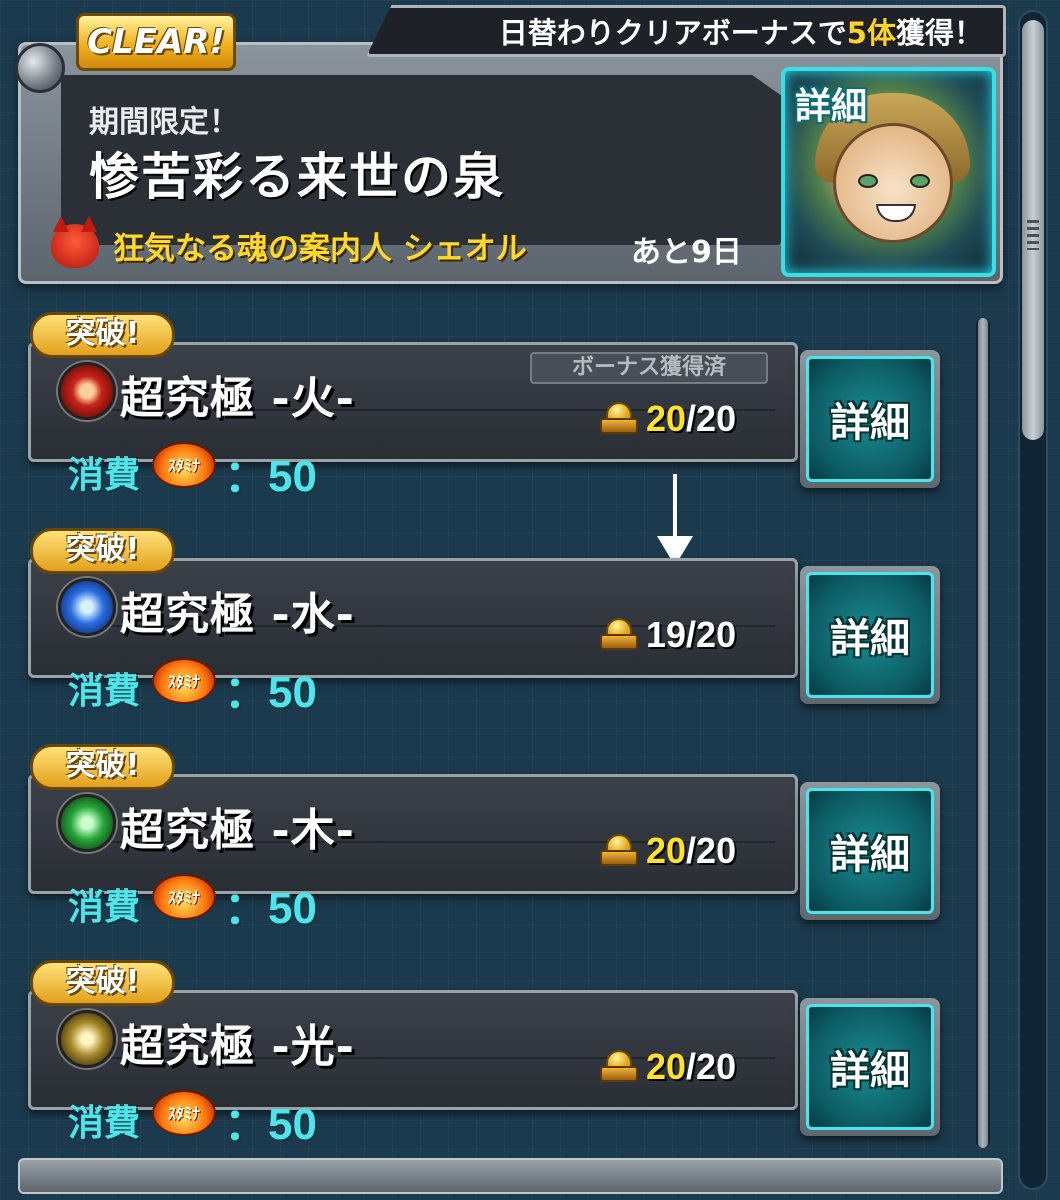 The image size is (1060, 1200). Describe the element at coordinates (87, 607) in the screenshot. I see `water-element-icon` at that location.